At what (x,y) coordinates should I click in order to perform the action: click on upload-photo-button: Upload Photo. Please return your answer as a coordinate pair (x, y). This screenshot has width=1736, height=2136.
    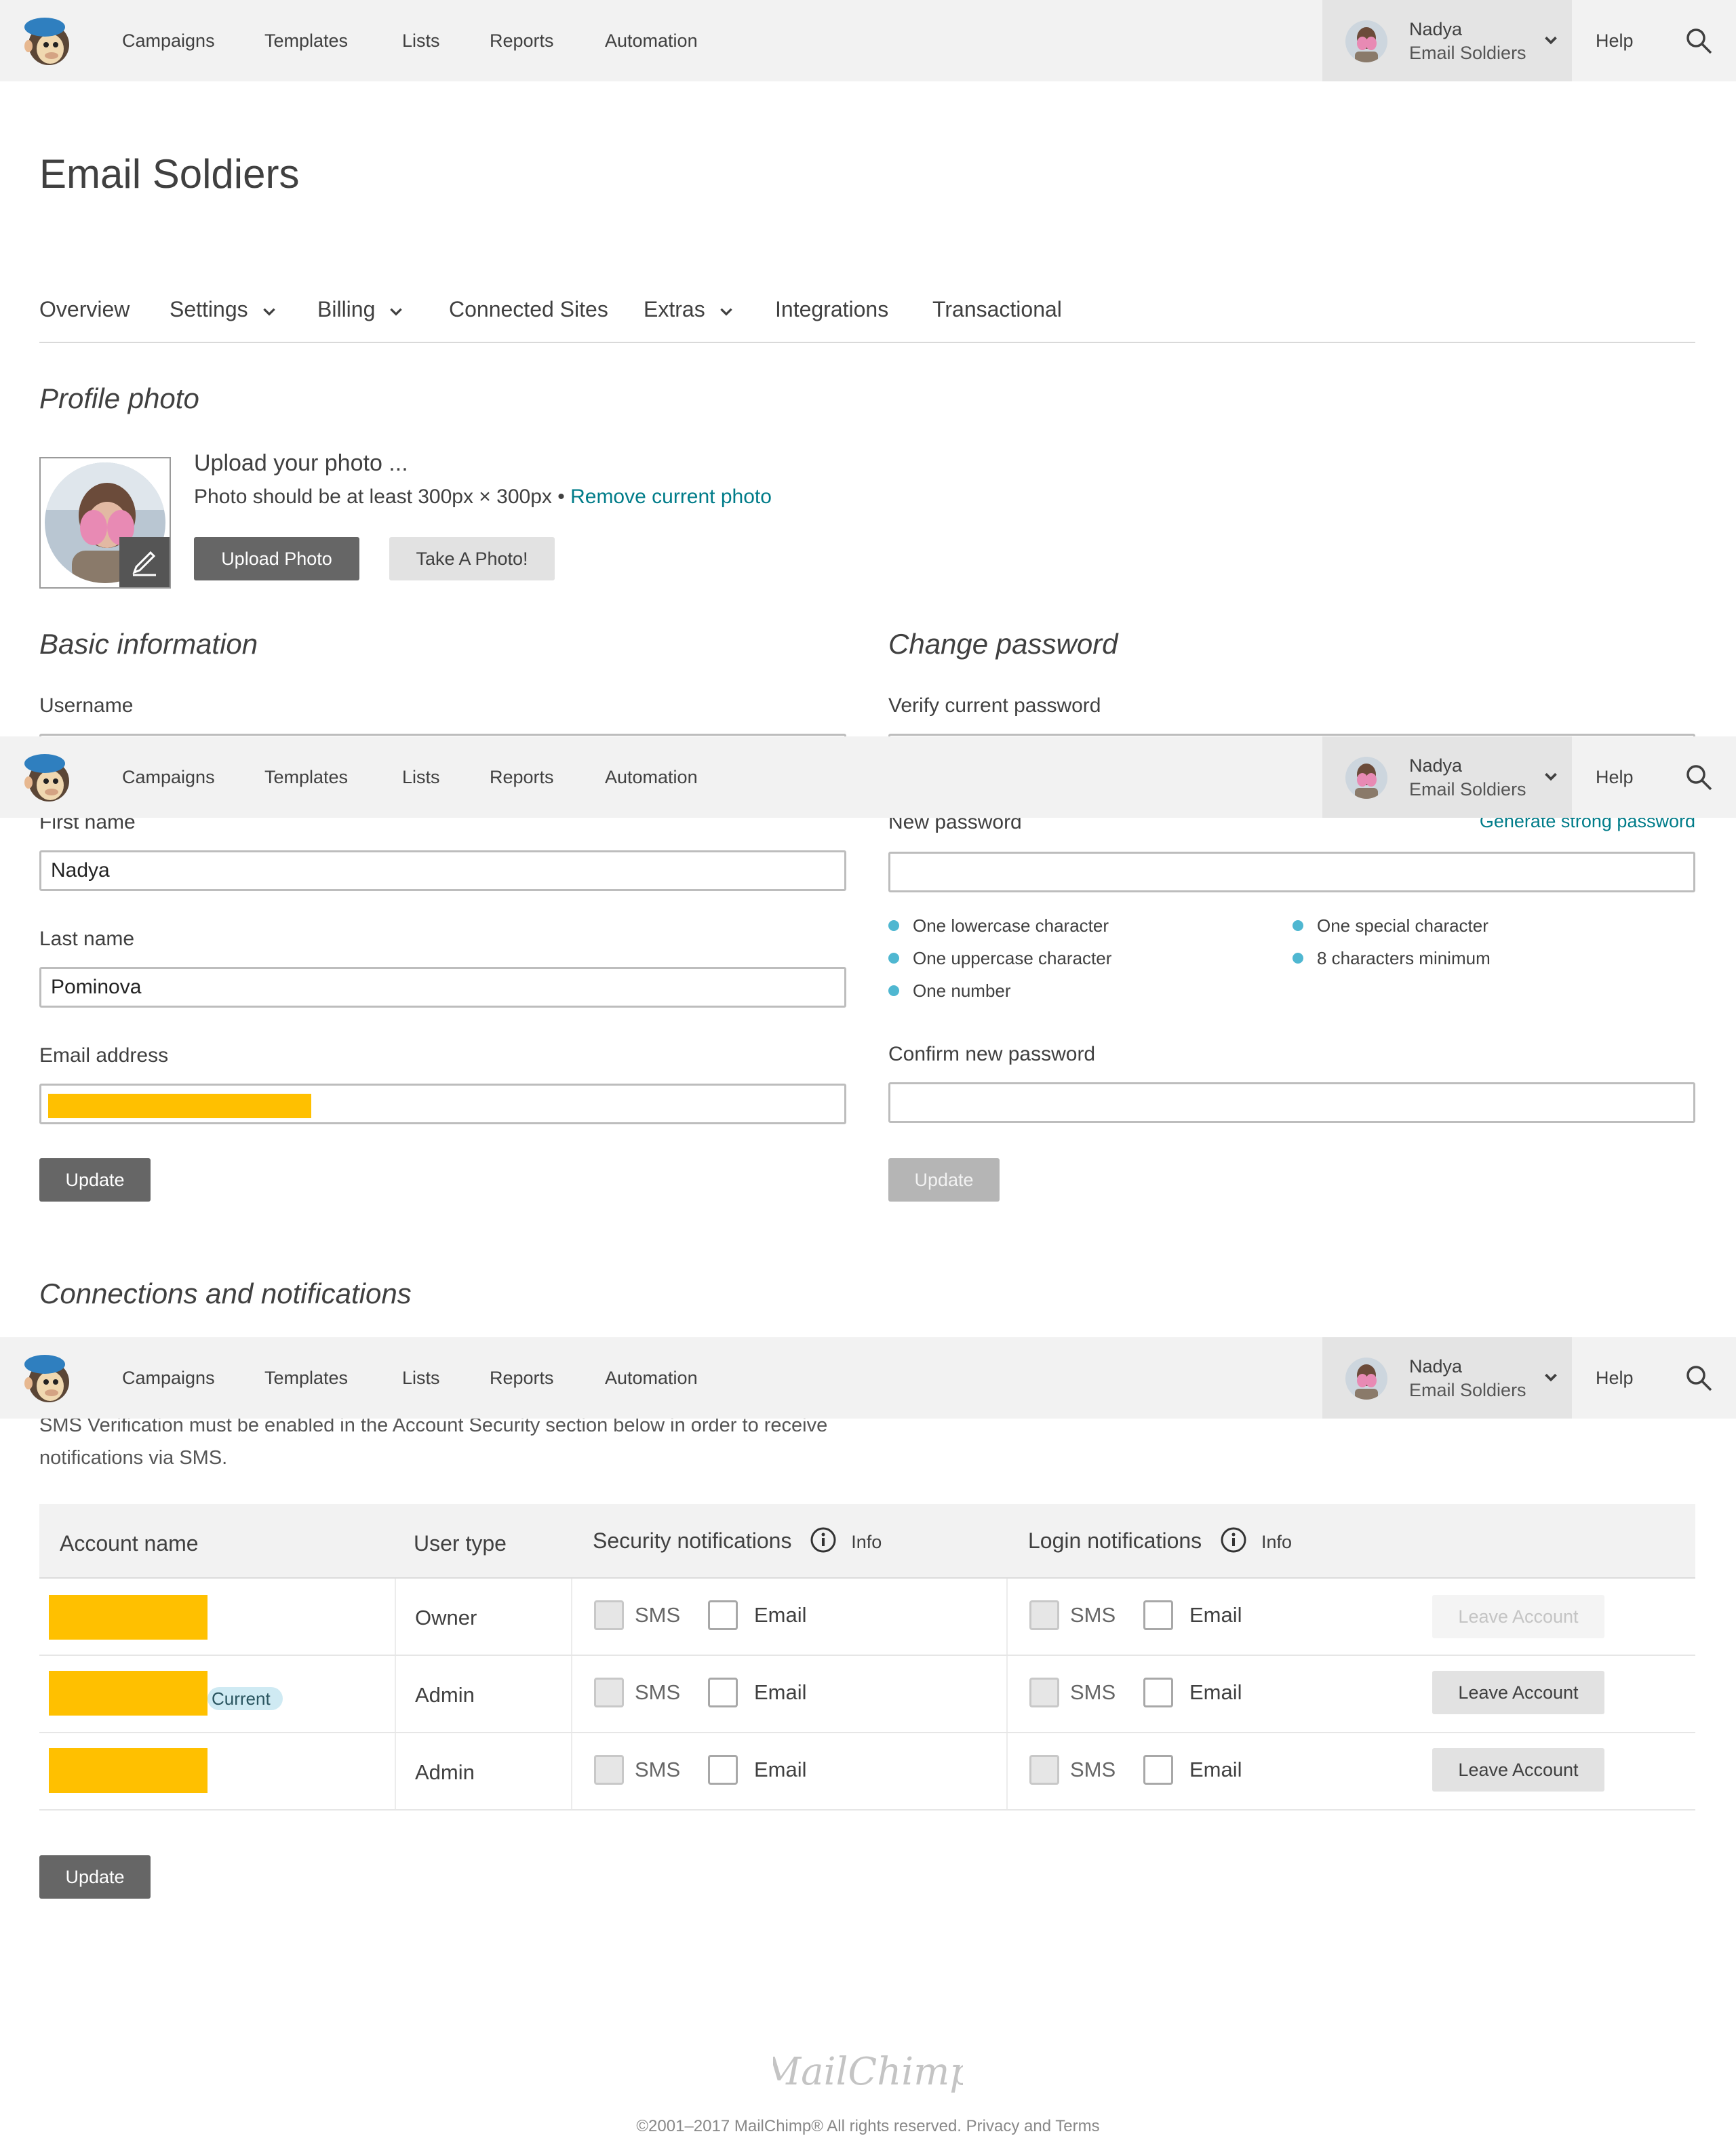
    Looking at the image, I should click on (276, 558).